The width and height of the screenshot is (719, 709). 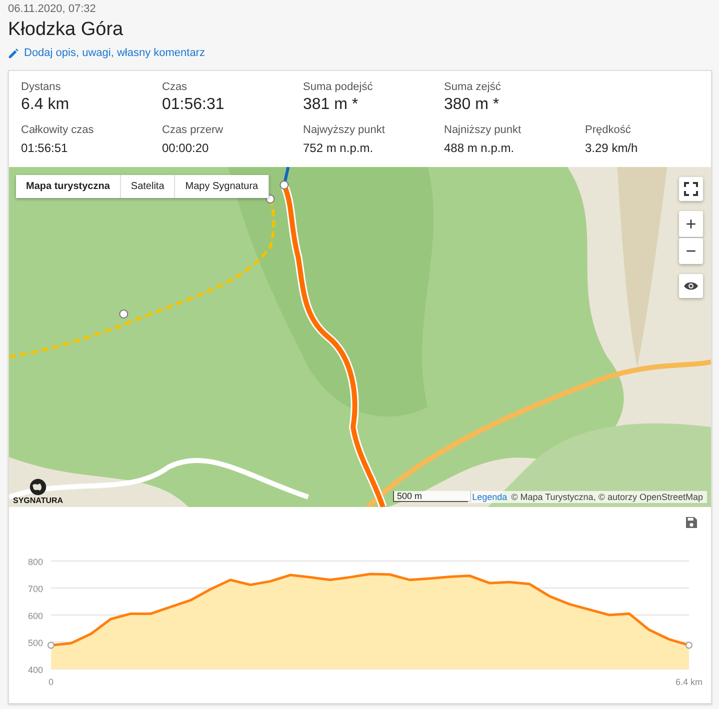 What do you see at coordinates (51, 682) in the screenshot?
I see `axis-label: 0` at bounding box center [51, 682].